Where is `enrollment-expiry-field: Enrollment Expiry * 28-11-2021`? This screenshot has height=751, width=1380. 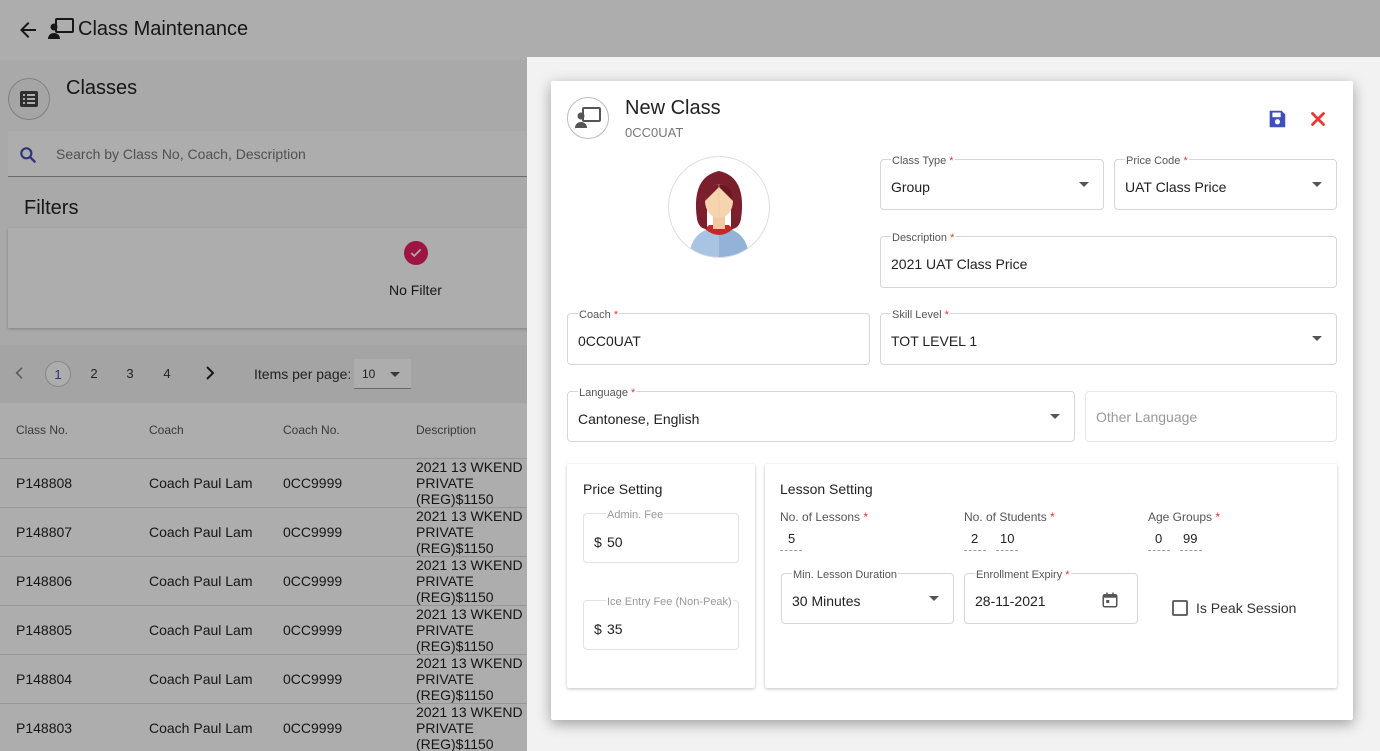 enrollment-expiry-field: Enrollment Expiry * 28-11-2021 is located at coordinates (1051, 596).